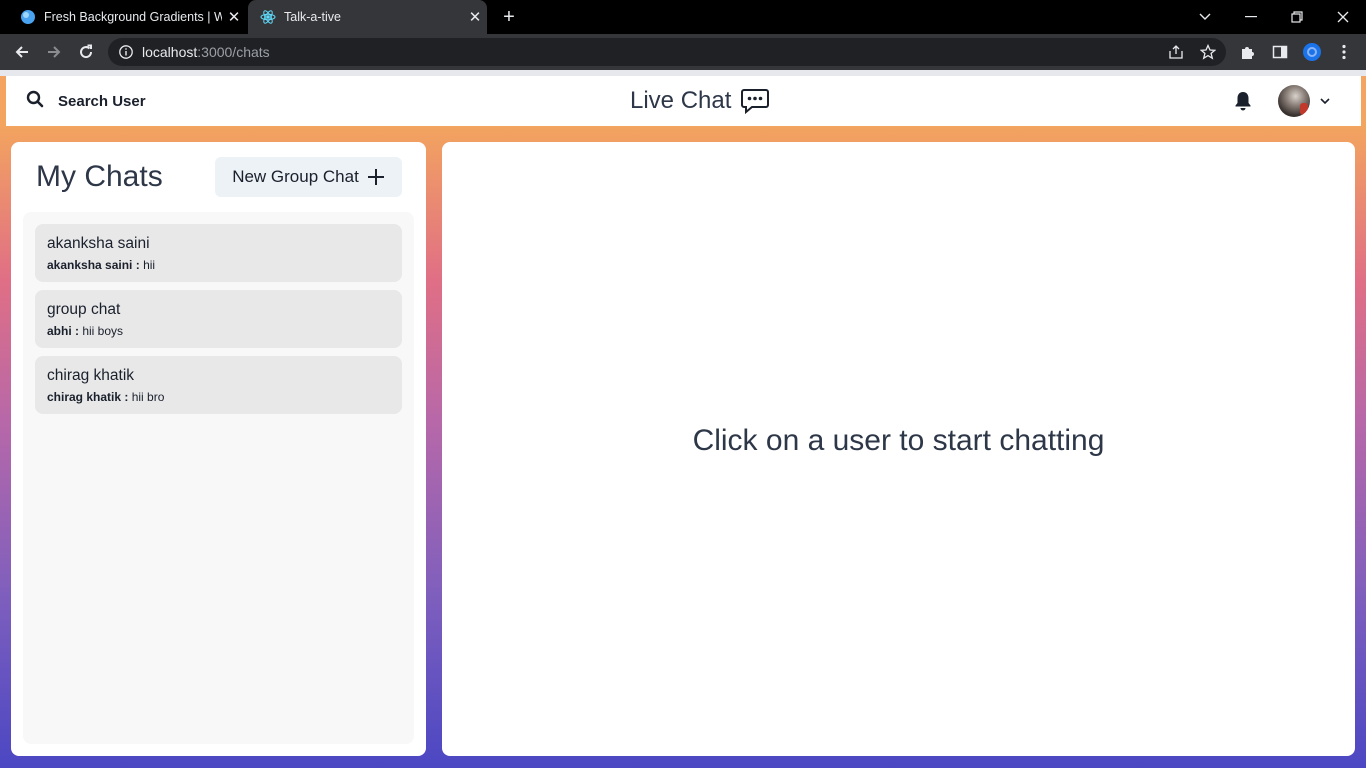  Describe the element at coordinates (1280, 52) in the screenshot. I see `side-panel-icon` at that location.